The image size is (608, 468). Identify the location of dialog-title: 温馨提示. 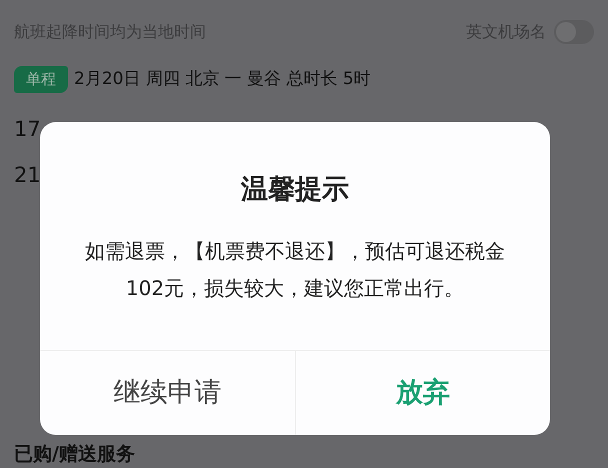
(295, 190).